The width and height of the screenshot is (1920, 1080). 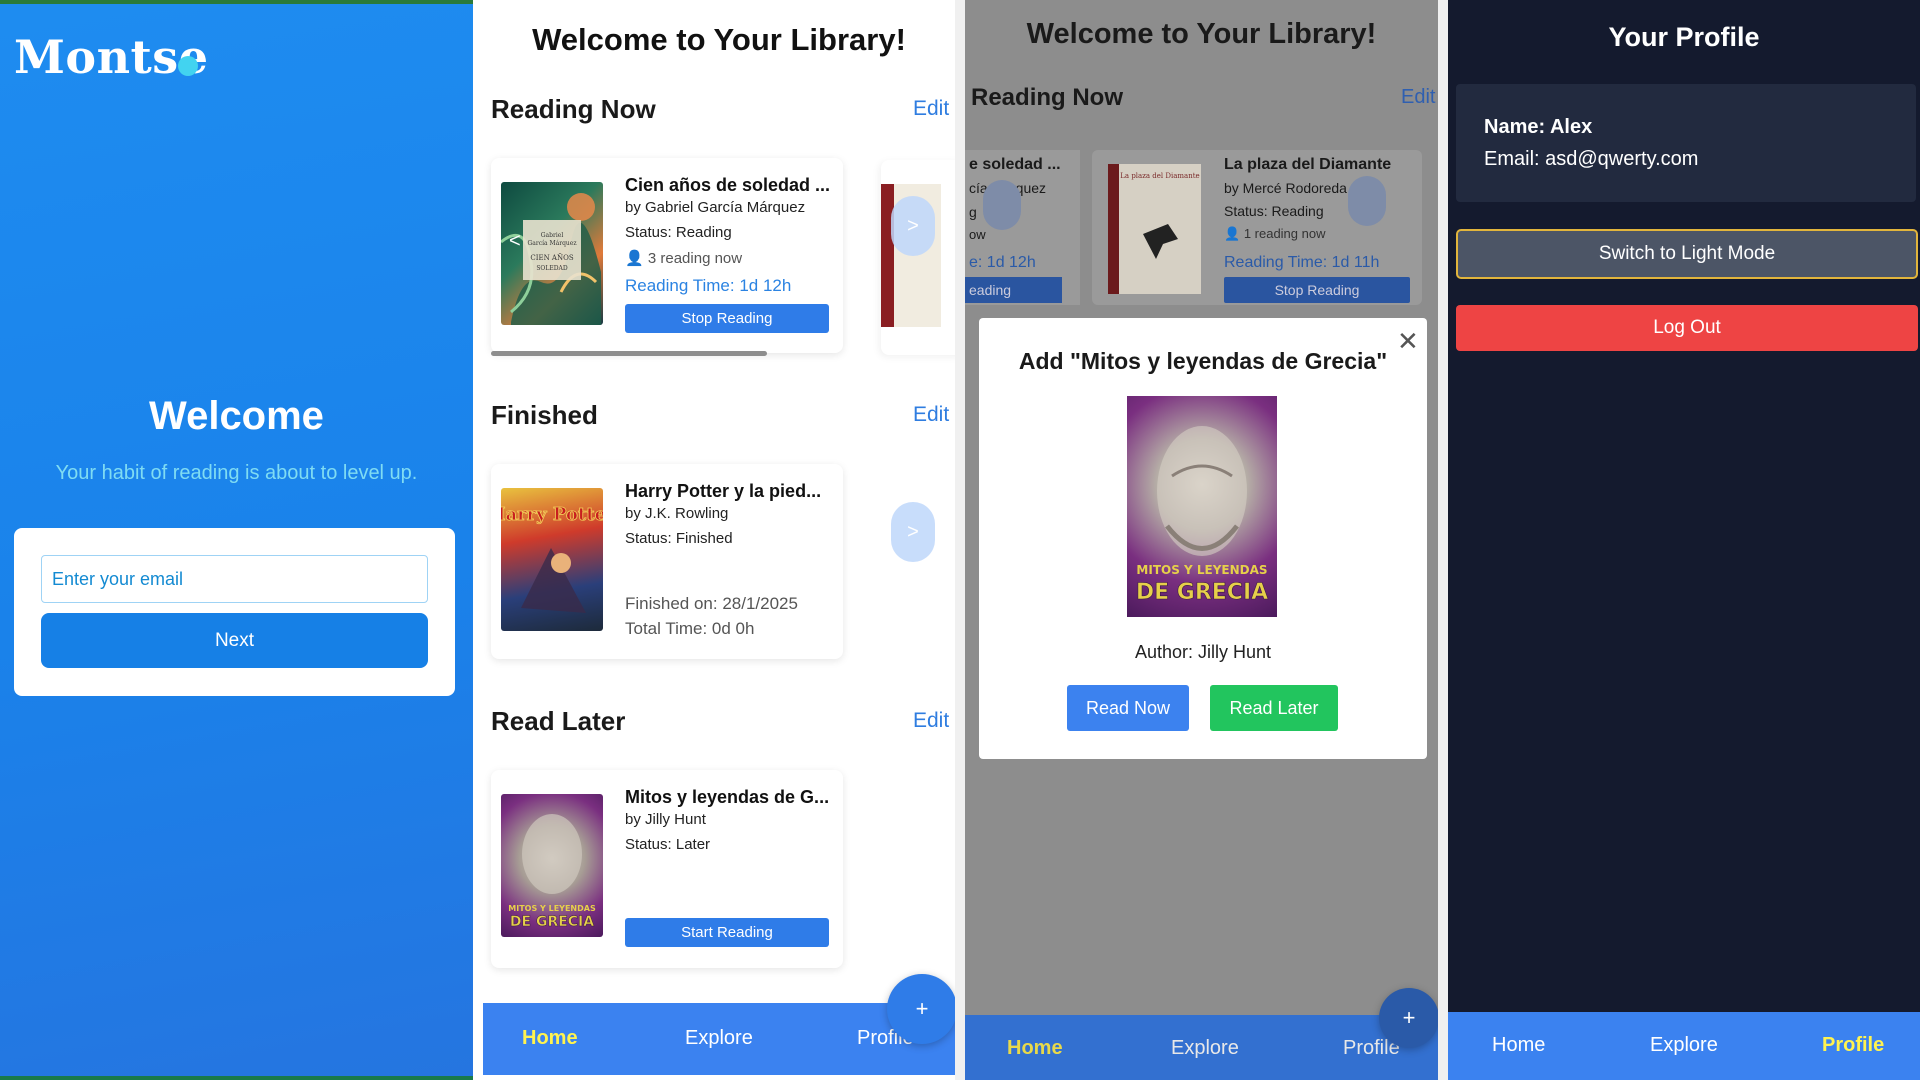 I want to click on total-time: Total Time: 0d 0h, so click(x=690, y=628).